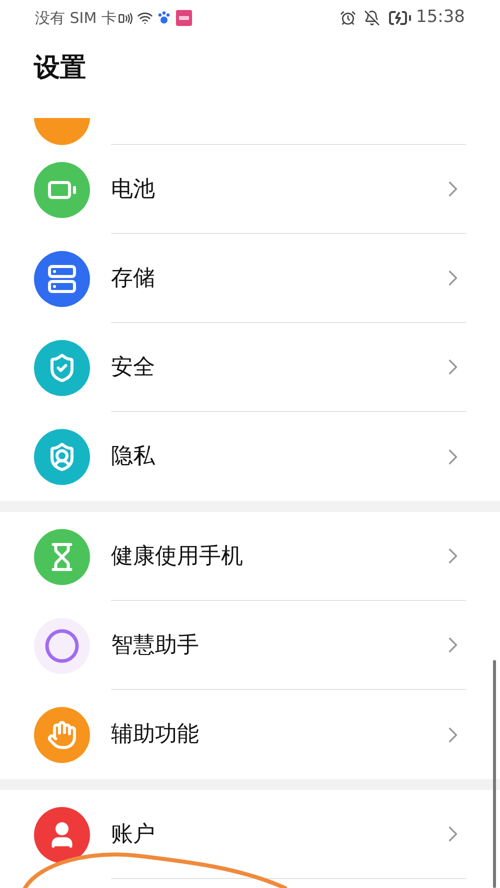 The height and width of the screenshot is (888, 500). Describe the element at coordinates (177, 556) in the screenshot. I see `item-label: 健康使用手机` at that location.